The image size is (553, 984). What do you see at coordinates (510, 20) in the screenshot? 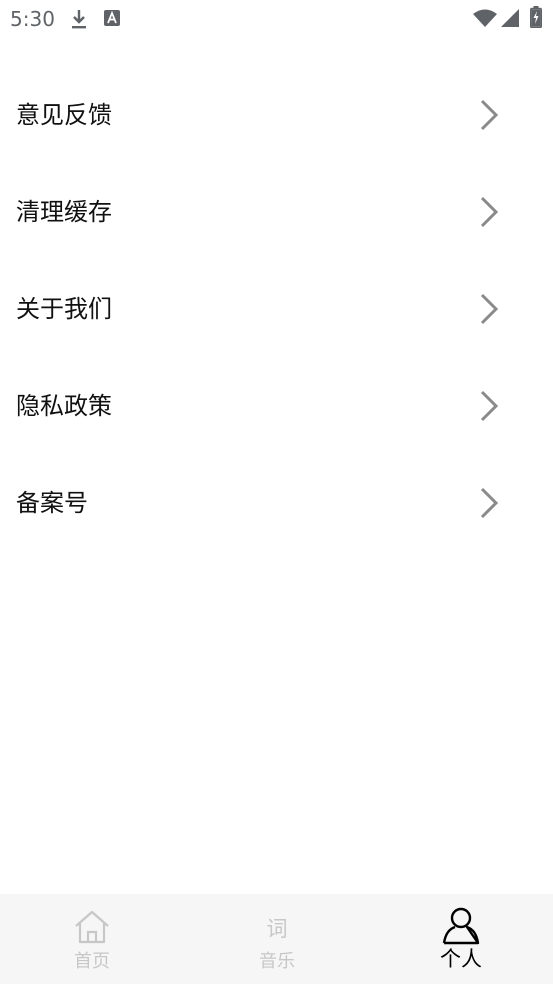
I see `signal-icon` at bounding box center [510, 20].